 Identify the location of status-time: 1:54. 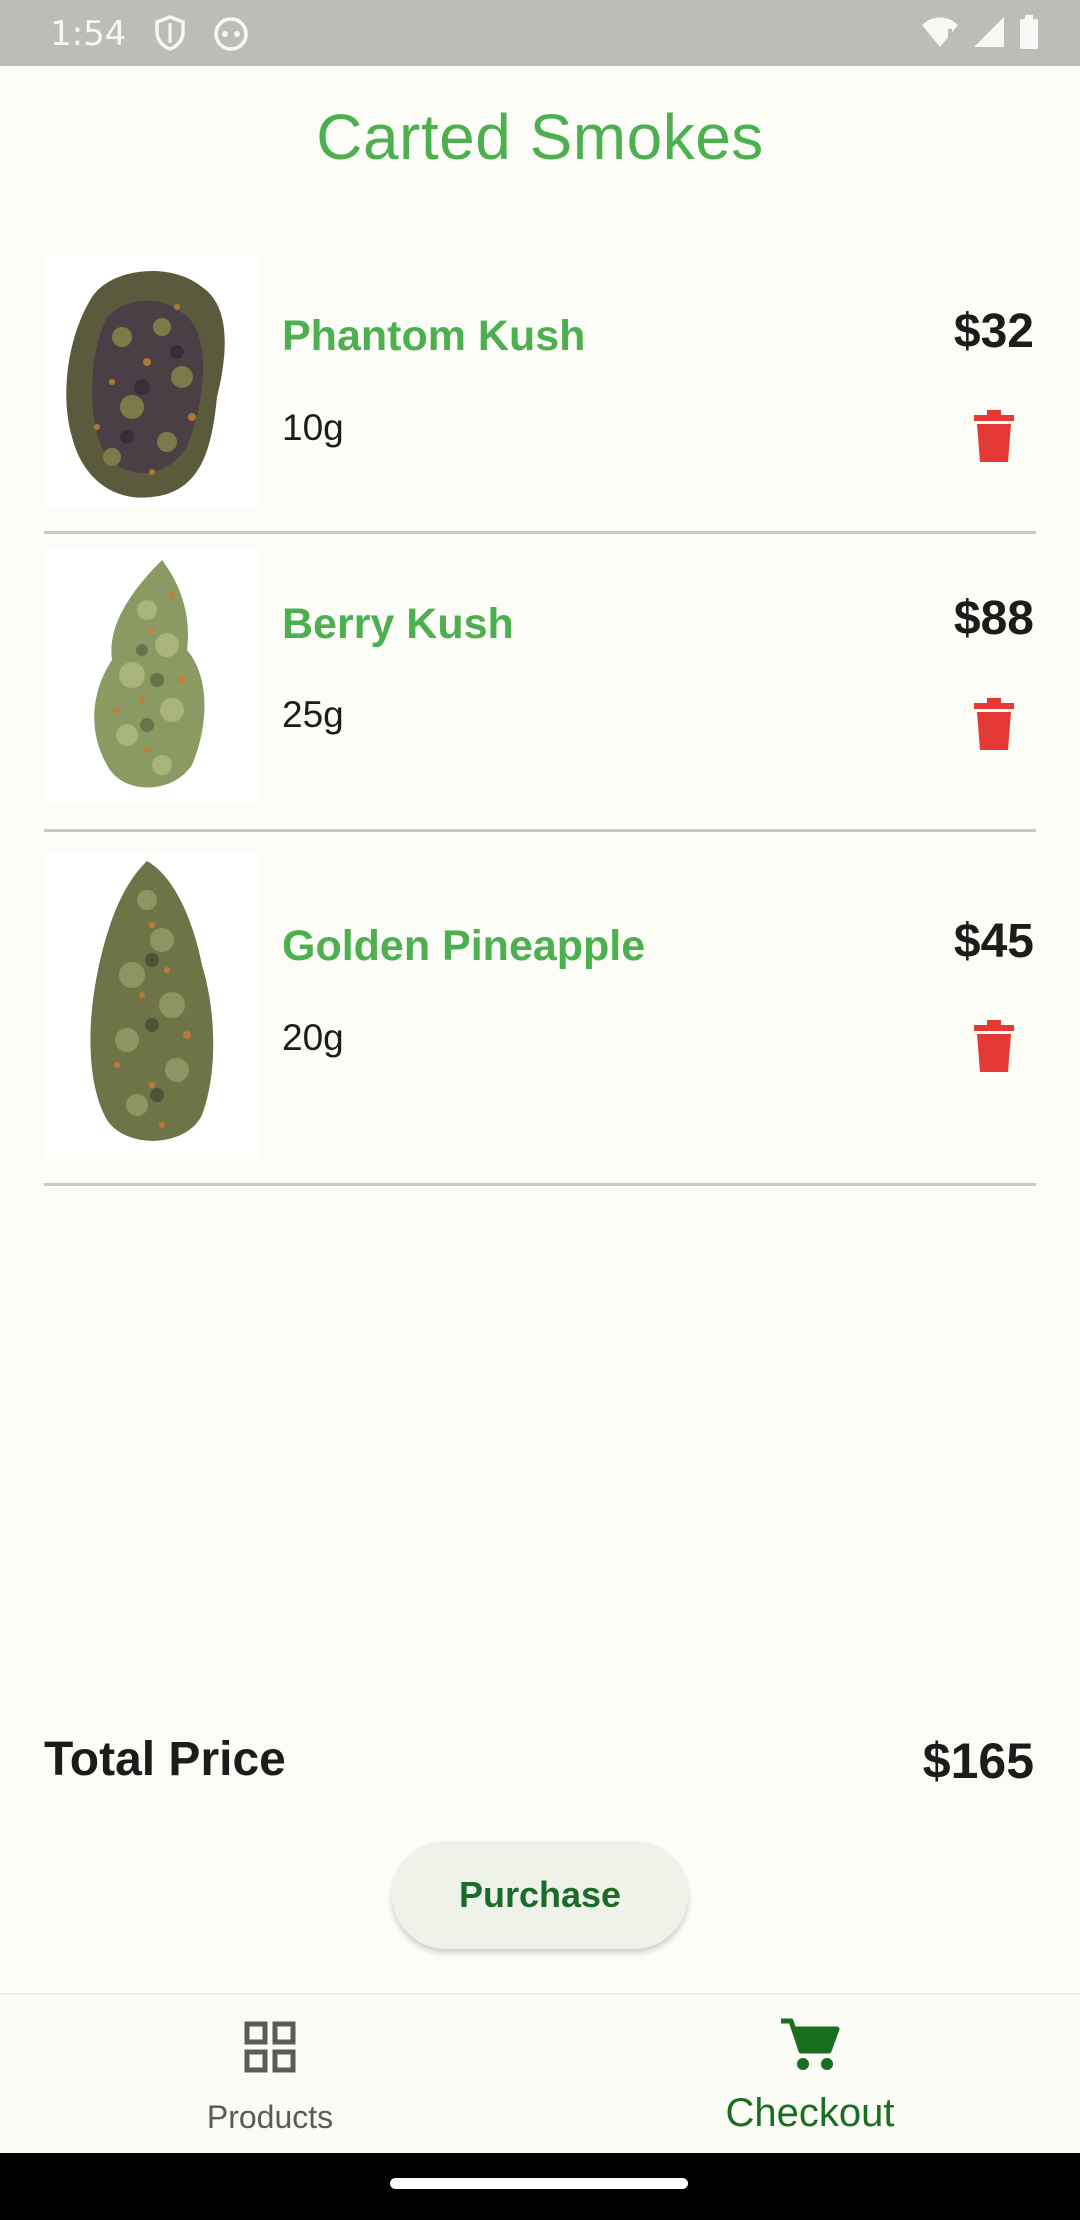
(88, 34).